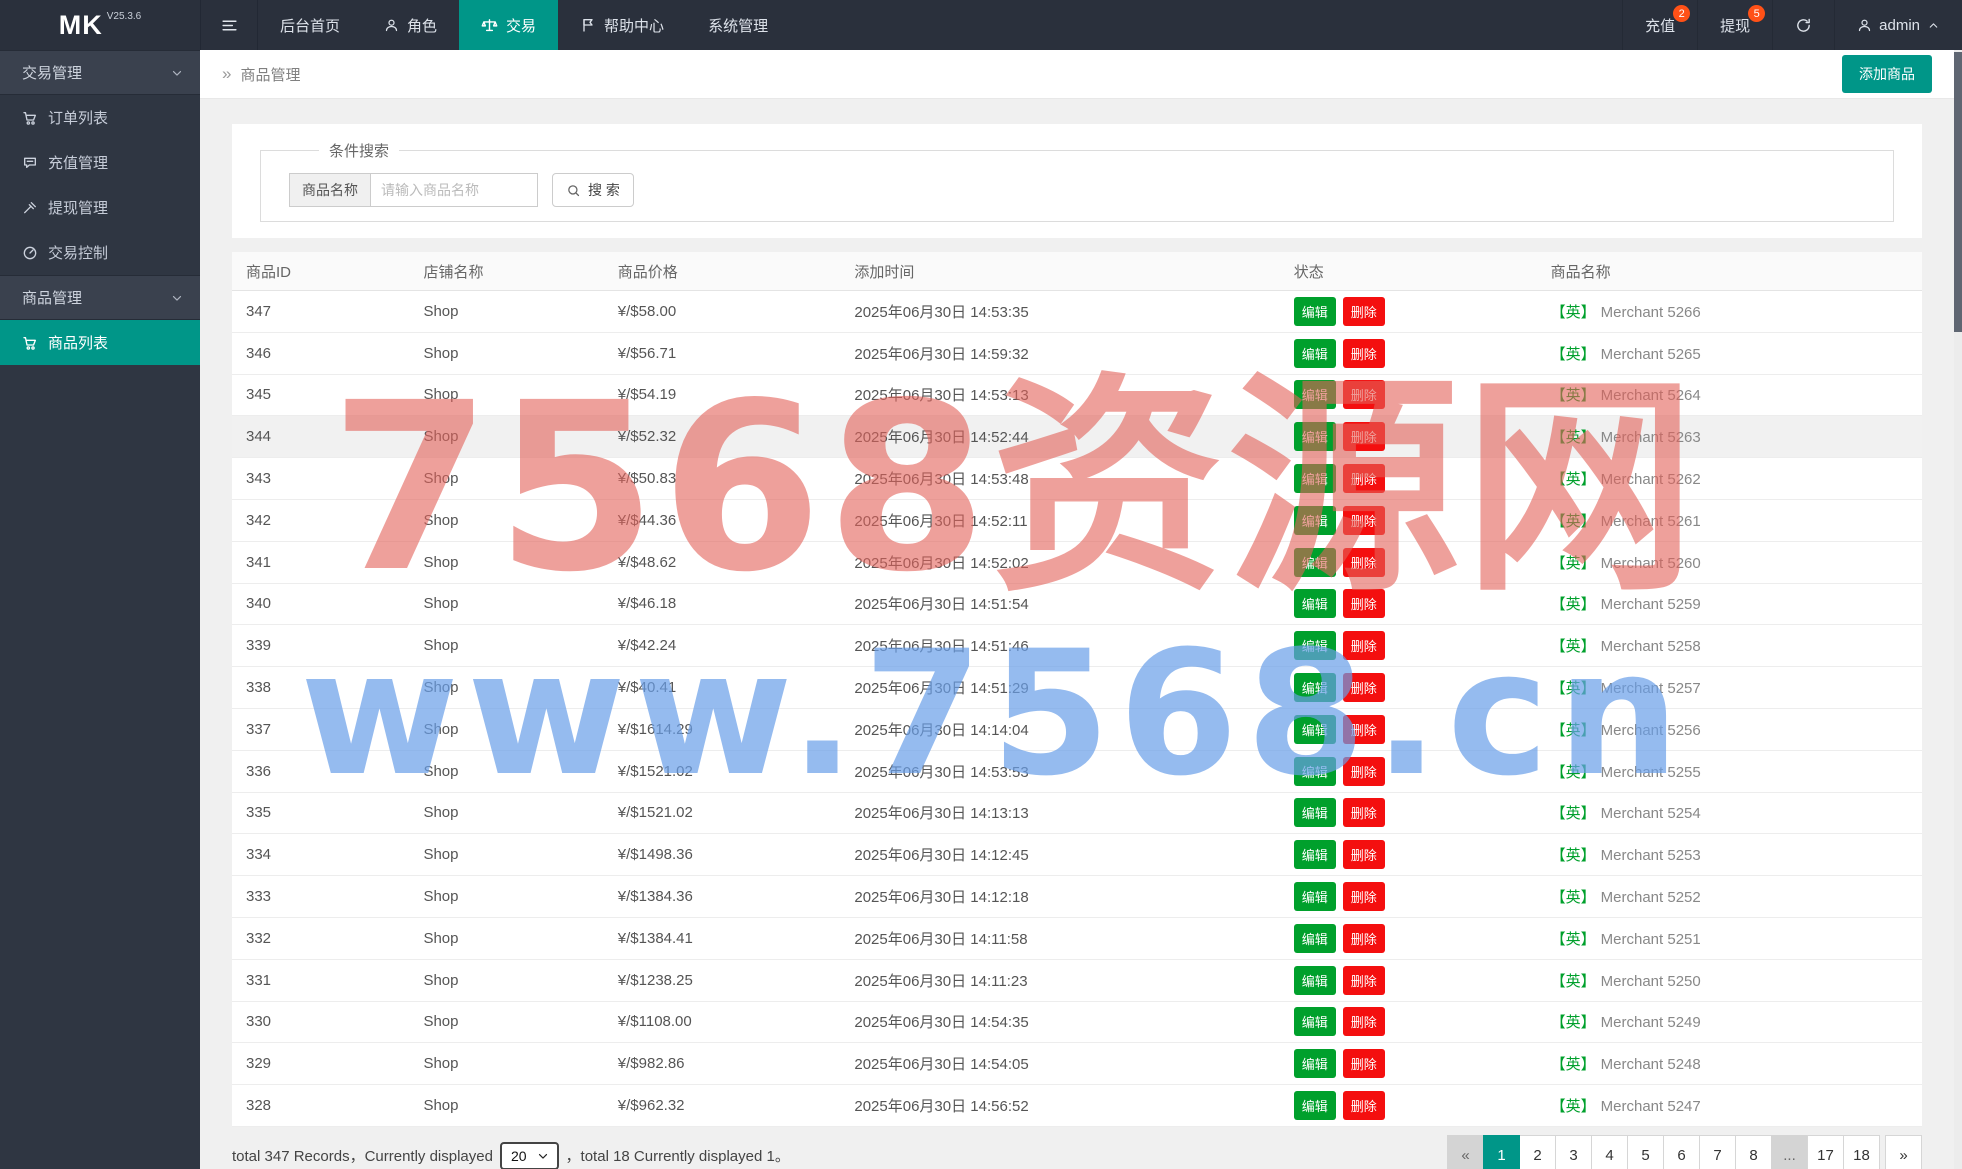 This screenshot has height=1169, width=1962. I want to click on scrollbar-thumb, so click(1958, 192).